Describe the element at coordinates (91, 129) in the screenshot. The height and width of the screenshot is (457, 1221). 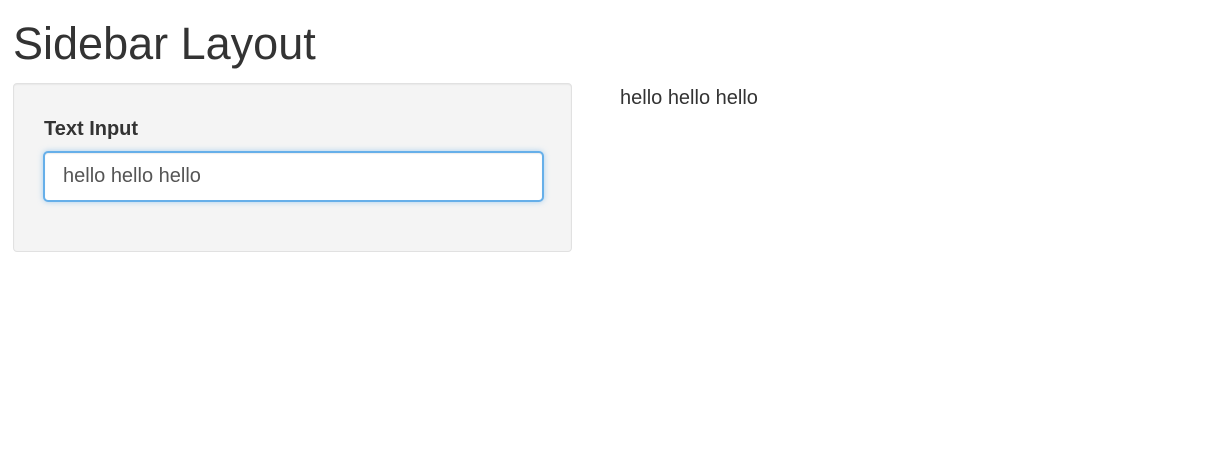
I see `text-input-label: Text Input` at that location.